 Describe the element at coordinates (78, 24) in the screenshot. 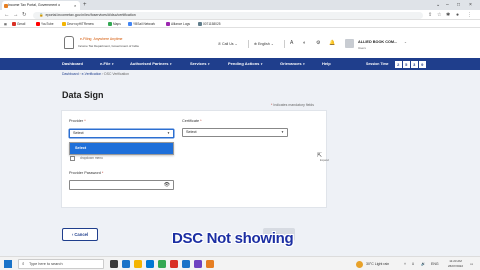

I see `bookmark-item: Dew royHITRenew` at that location.